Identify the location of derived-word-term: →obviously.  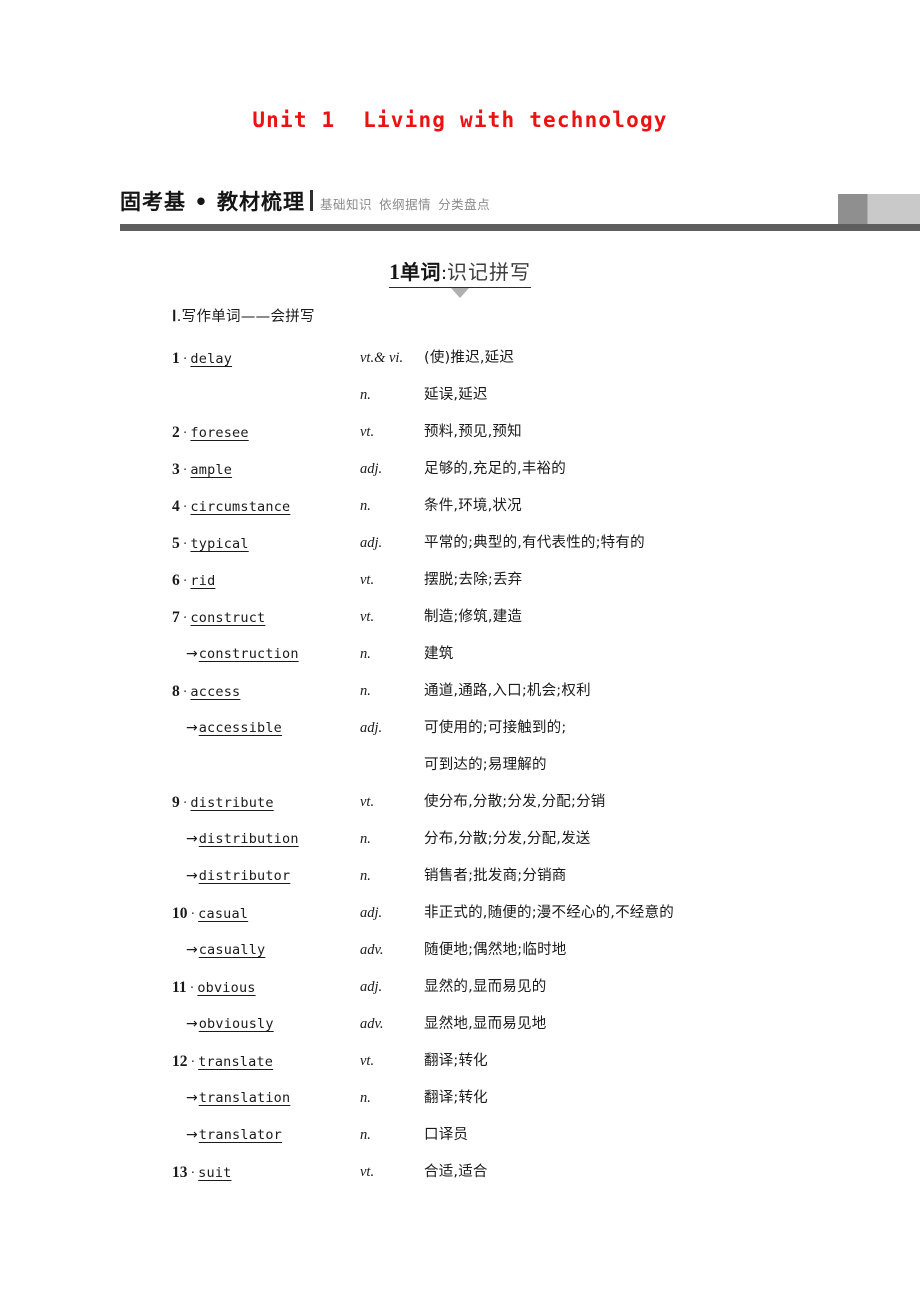
(230, 1024).